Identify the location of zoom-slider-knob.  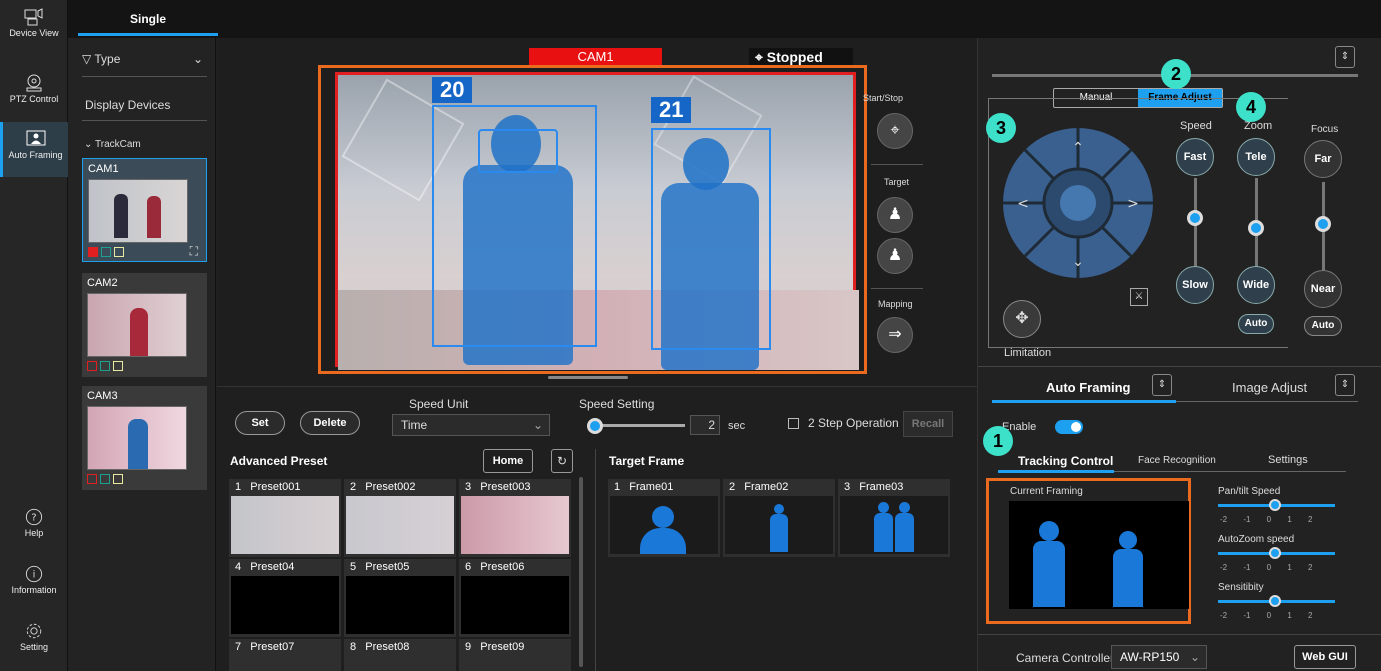
(1256, 228).